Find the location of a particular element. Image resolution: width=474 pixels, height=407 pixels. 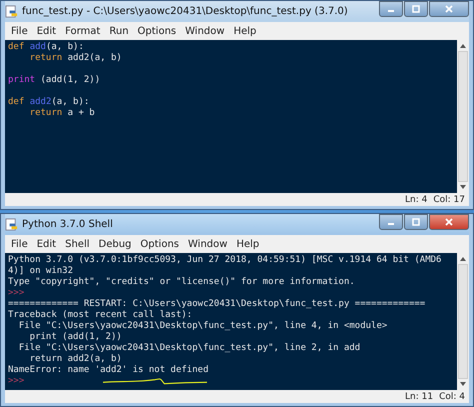

menu-item: Run is located at coordinates (119, 31).